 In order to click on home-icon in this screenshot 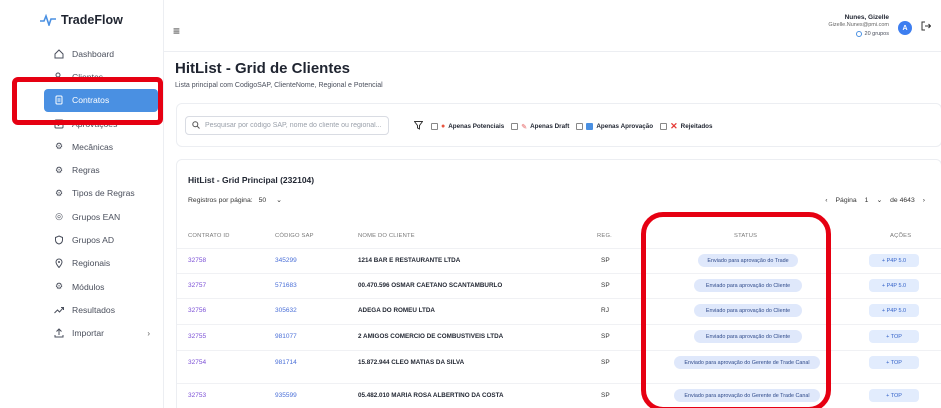, I will do `click(59, 53)`.